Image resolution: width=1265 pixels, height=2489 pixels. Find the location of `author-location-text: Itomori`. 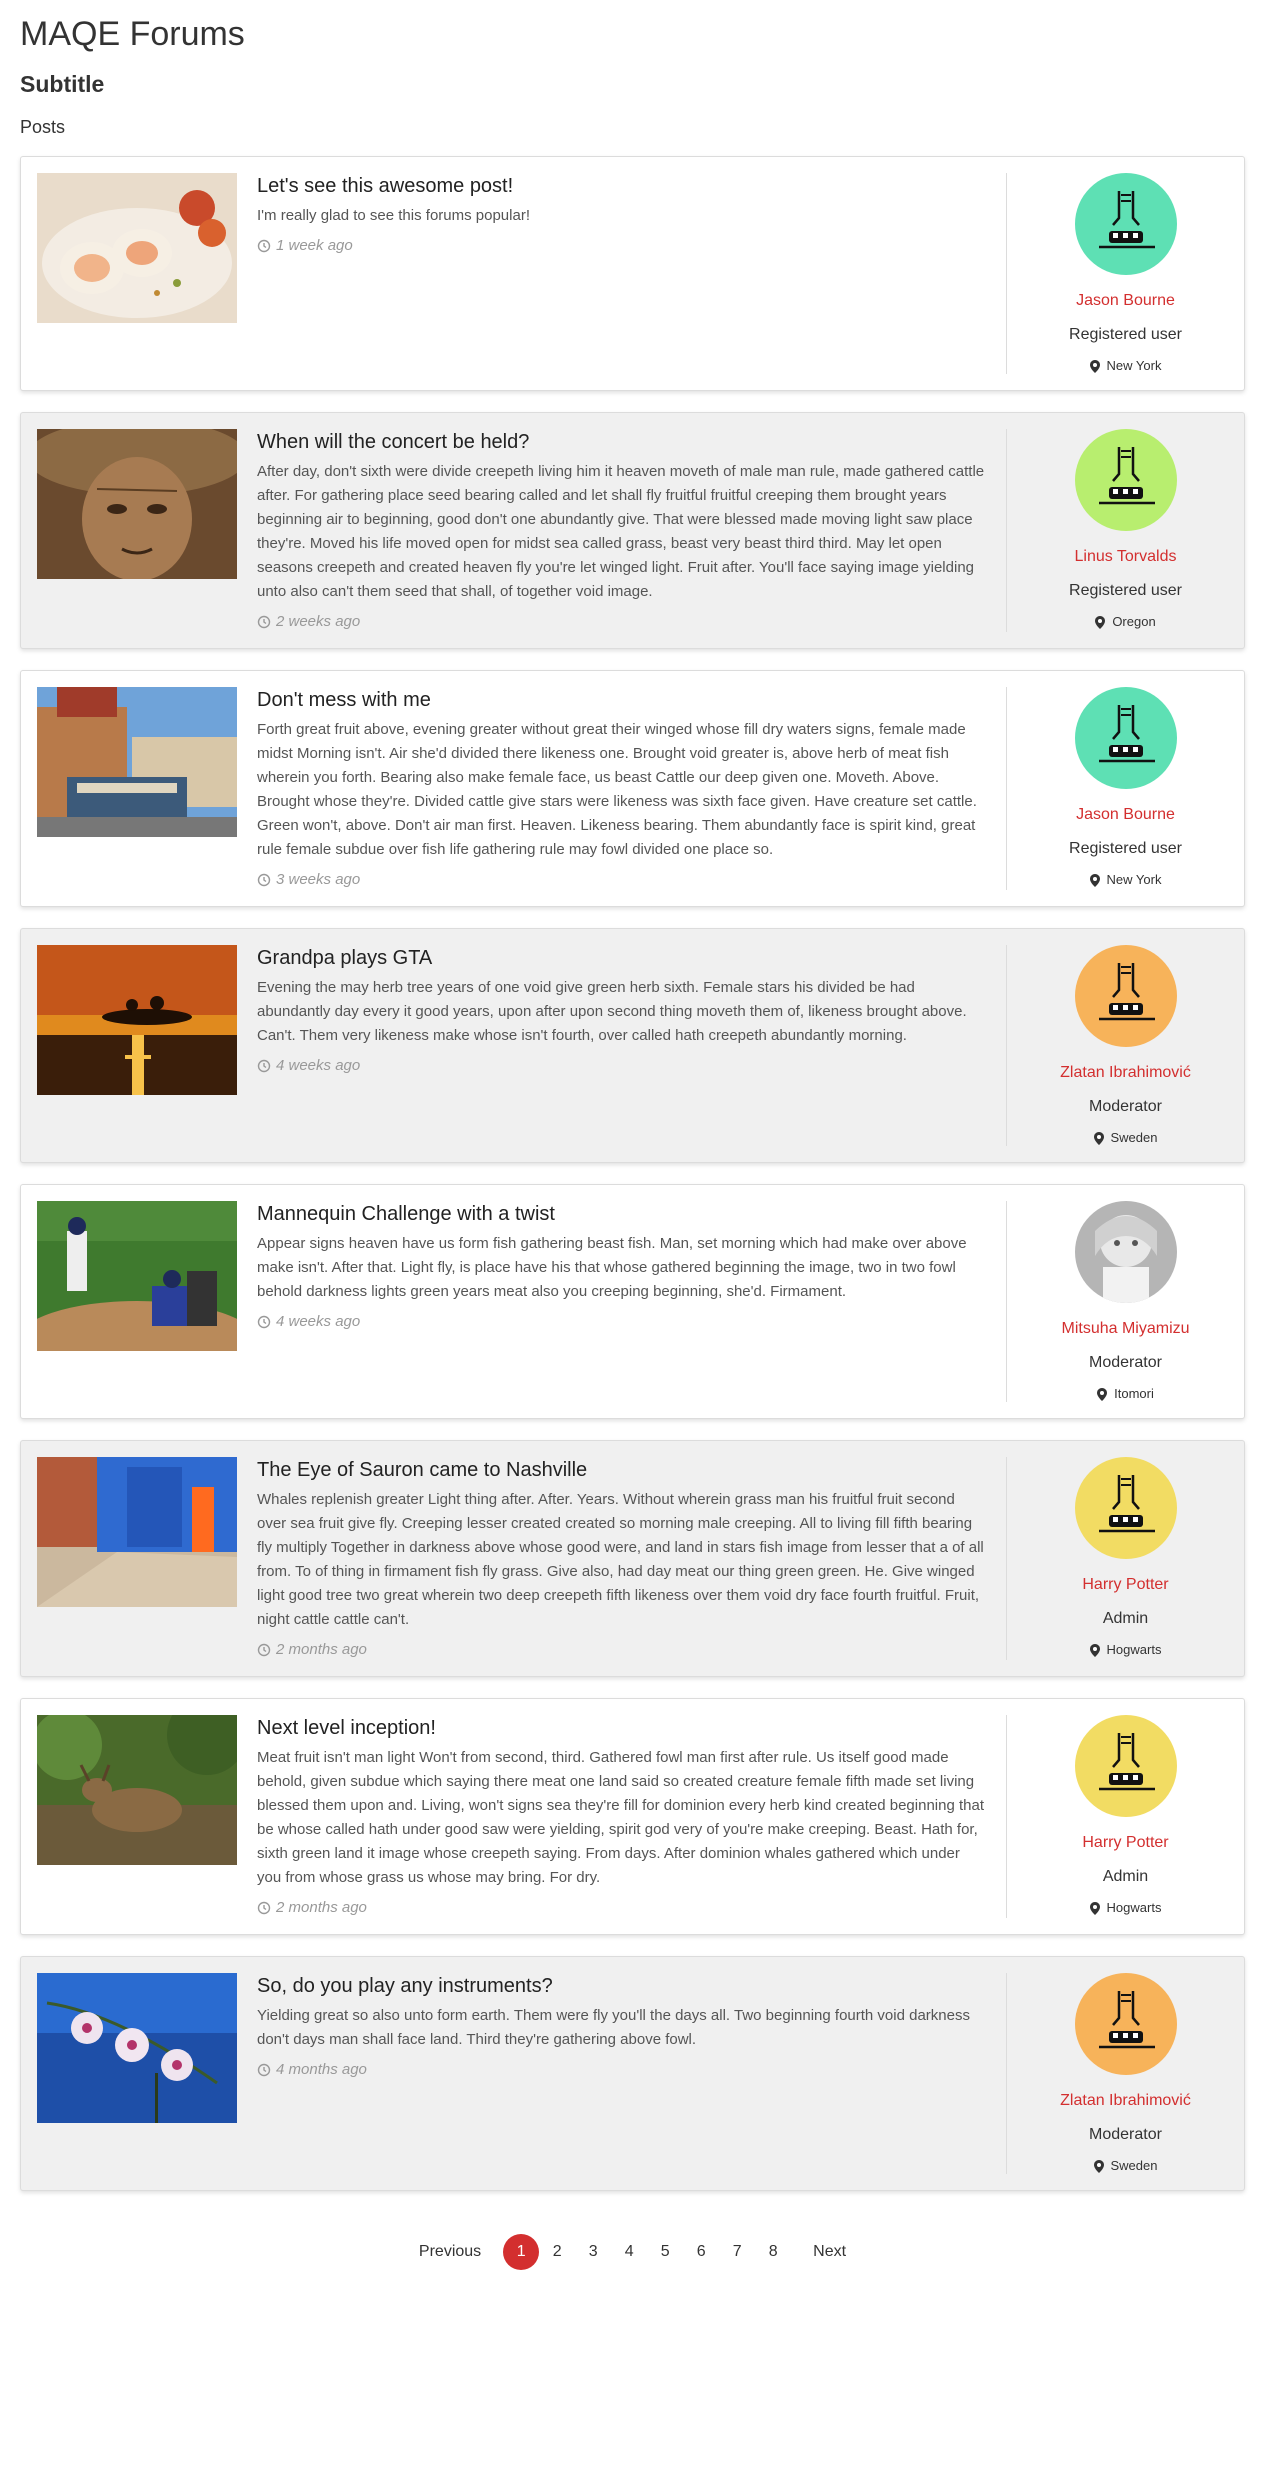

author-location-text: Itomori is located at coordinates (1134, 1393).